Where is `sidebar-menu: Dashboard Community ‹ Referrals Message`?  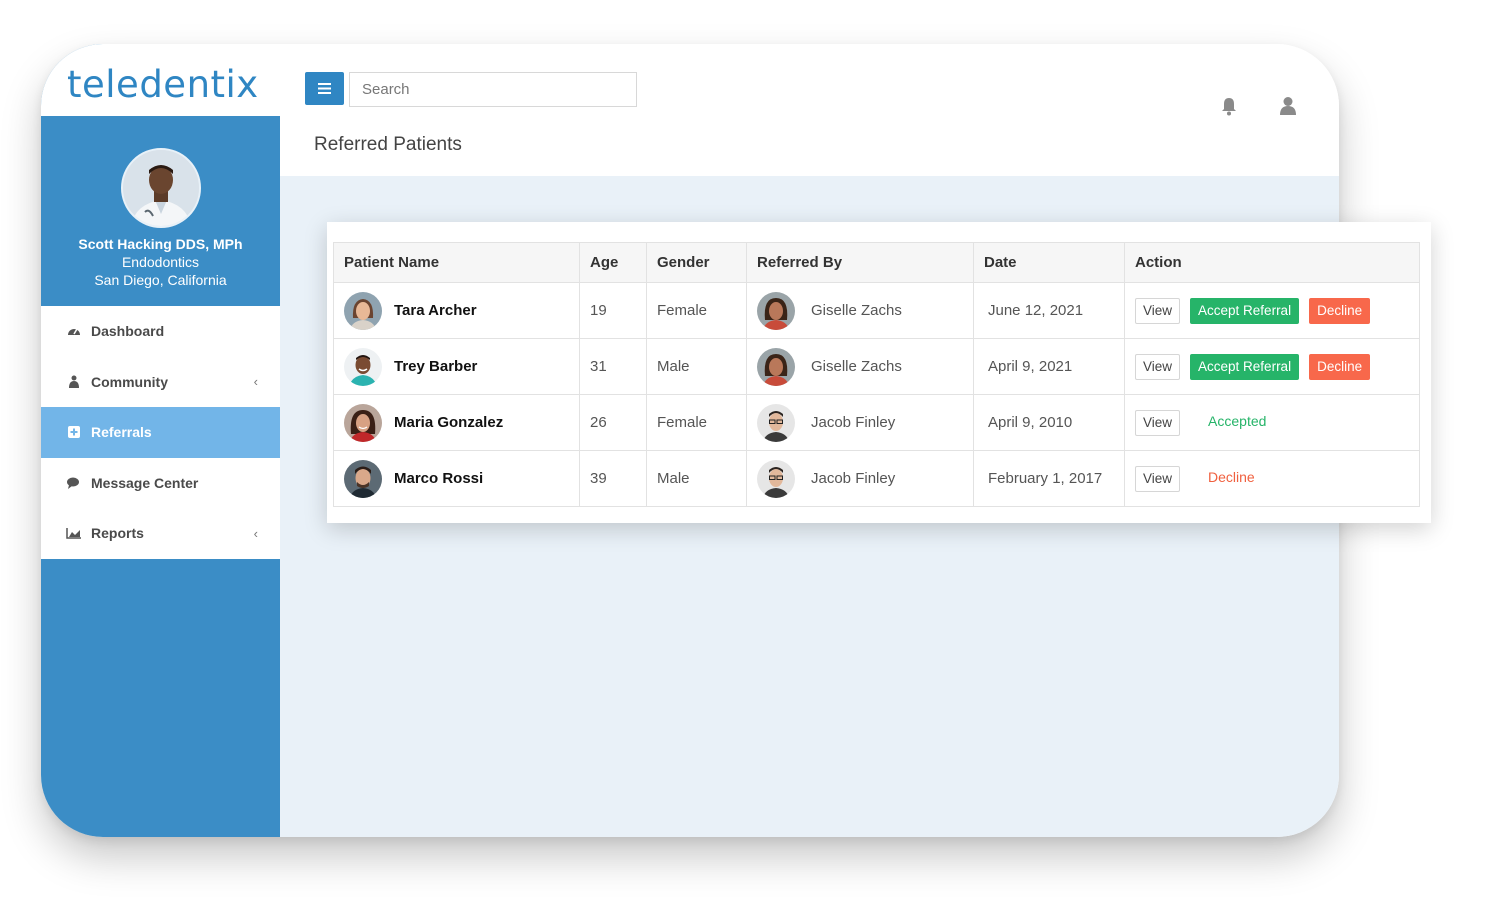 sidebar-menu: Dashboard Community ‹ Referrals Message is located at coordinates (160, 432).